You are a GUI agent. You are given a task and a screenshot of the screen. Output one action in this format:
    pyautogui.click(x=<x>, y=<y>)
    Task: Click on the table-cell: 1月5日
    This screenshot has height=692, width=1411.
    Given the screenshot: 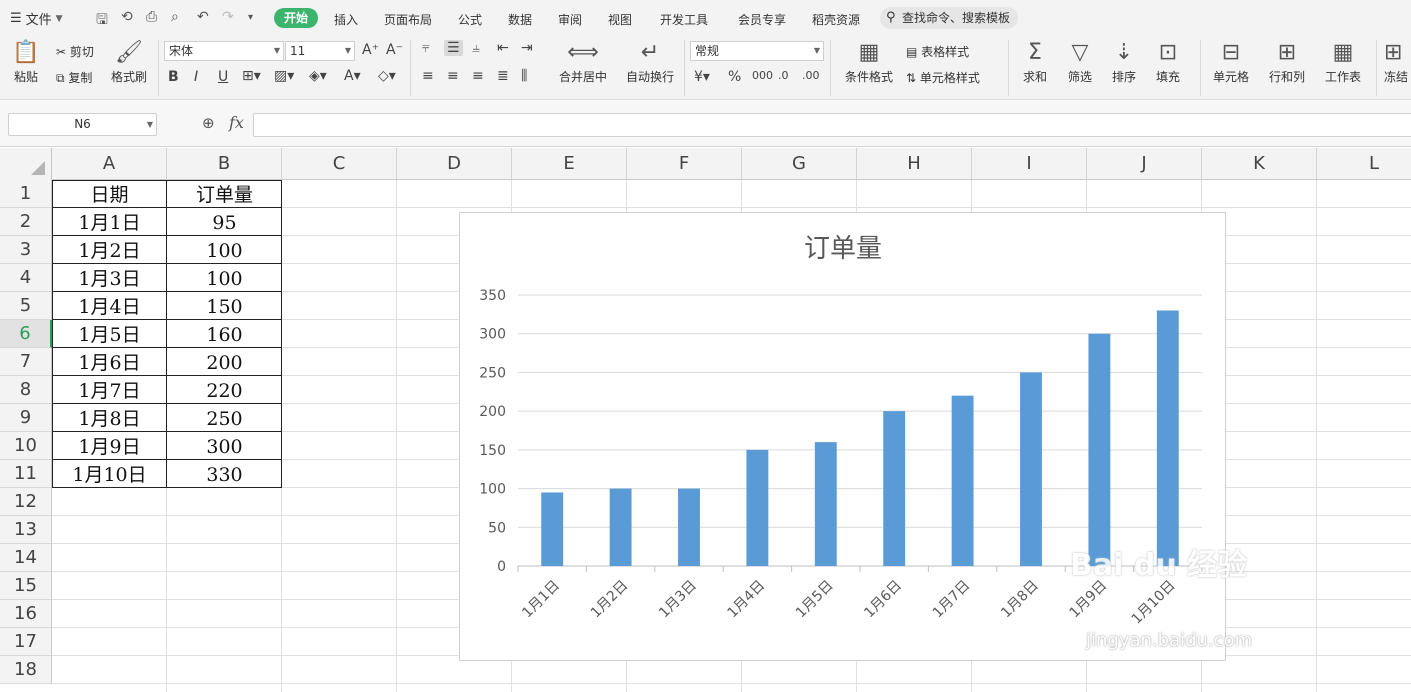 What is the action you would take?
    pyautogui.click(x=109, y=334)
    